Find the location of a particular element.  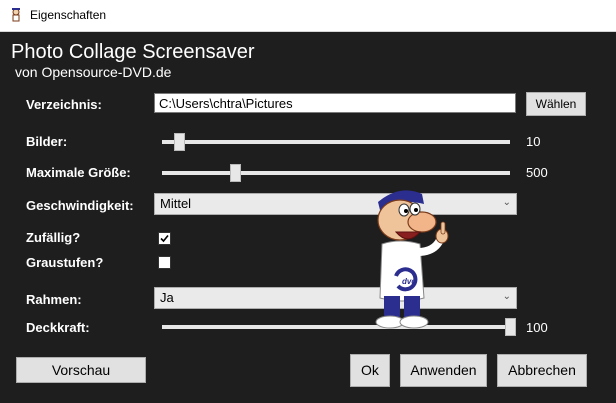

grayscale-checkbox is located at coordinates (164, 262).